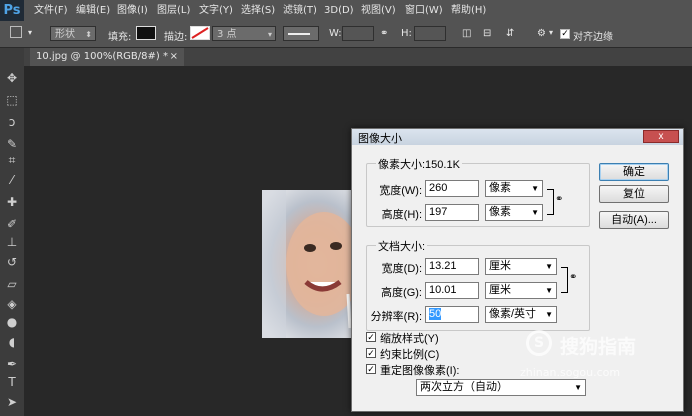  What do you see at coordinates (452, 314) in the screenshot?
I see `resolution-input: 50` at bounding box center [452, 314].